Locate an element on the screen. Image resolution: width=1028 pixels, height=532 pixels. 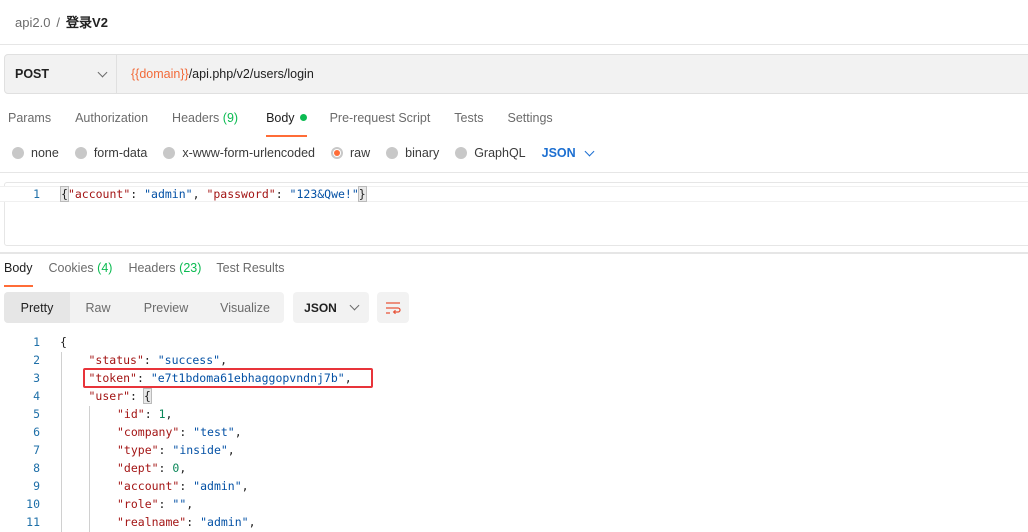
method-label: POST is located at coordinates (32, 74).